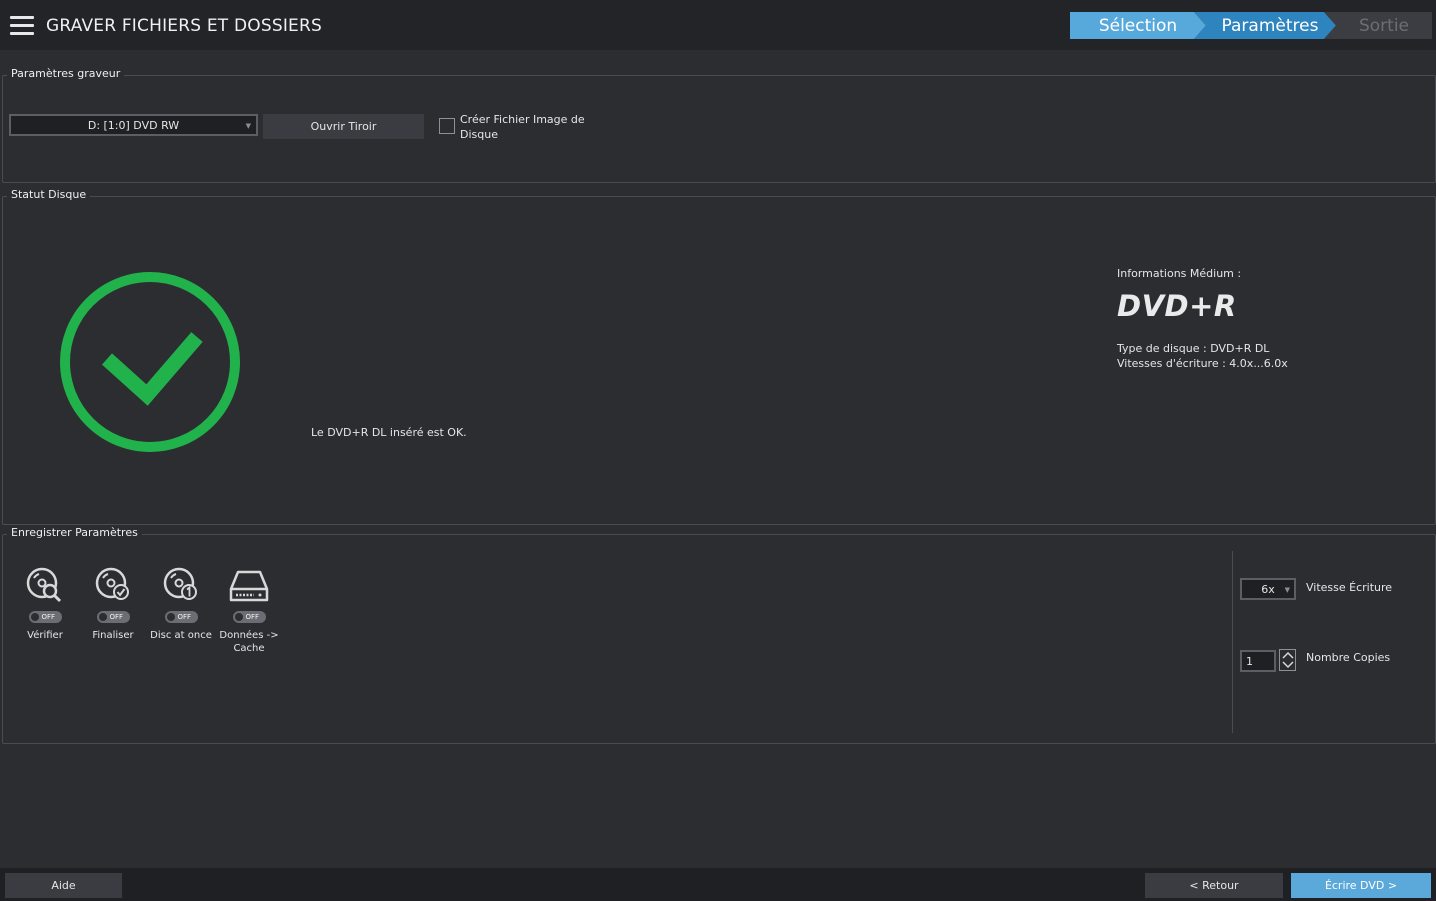 This screenshot has width=1436, height=901. What do you see at coordinates (44, 585) in the screenshot?
I see `disc-search-icon` at bounding box center [44, 585].